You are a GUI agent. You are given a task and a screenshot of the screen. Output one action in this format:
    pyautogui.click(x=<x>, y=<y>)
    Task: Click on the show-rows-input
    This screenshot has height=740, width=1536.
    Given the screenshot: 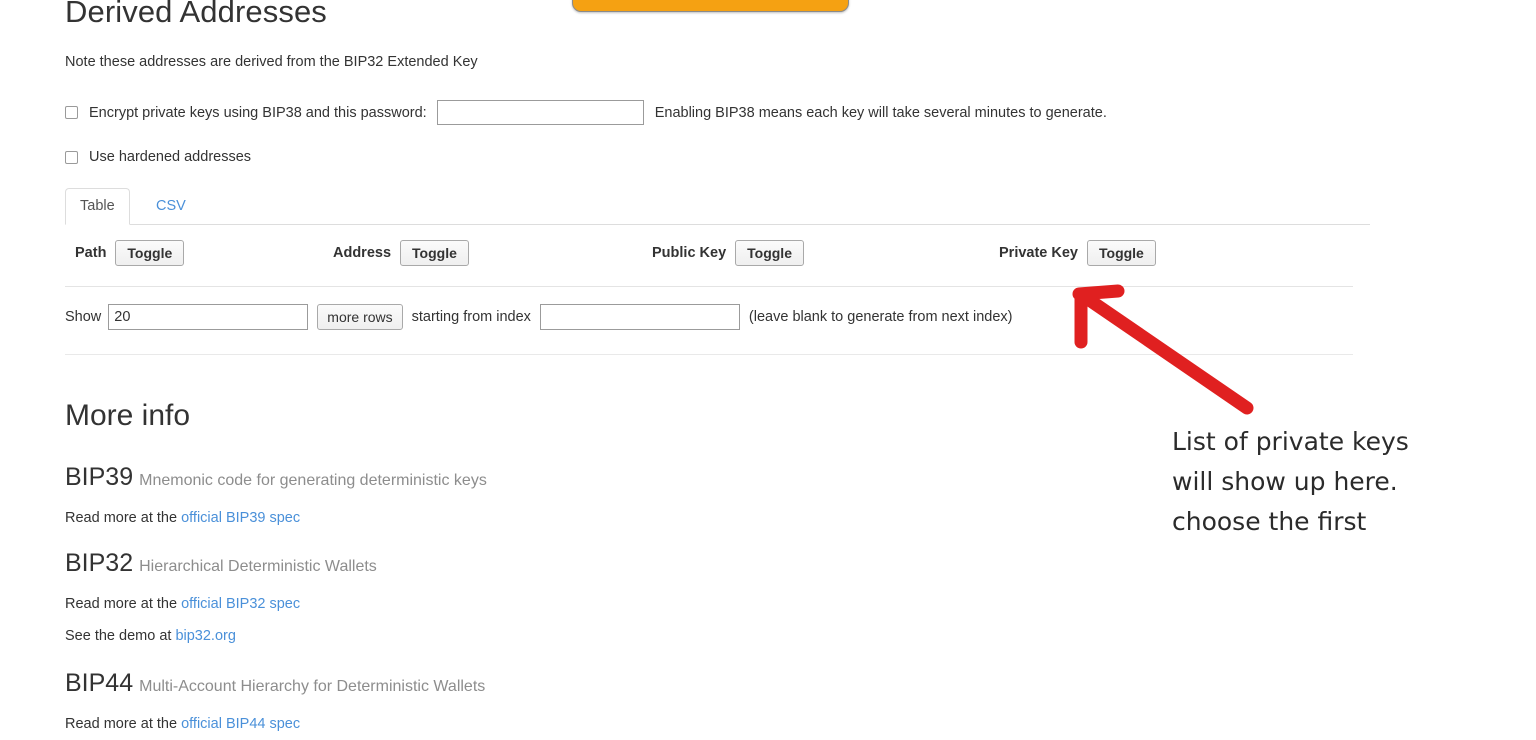 What is the action you would take?
    pyautogui.click(x=208, y=317)
    